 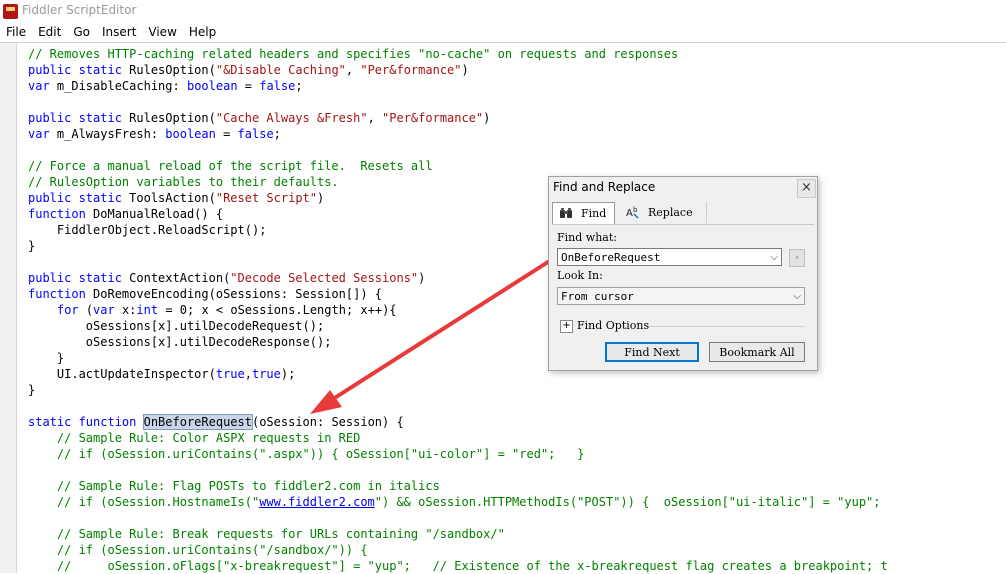 What do you see at coordinates (119, 33) in the screenshot?
I see `menu-insert: Insert` at bounding box center [119, 33].